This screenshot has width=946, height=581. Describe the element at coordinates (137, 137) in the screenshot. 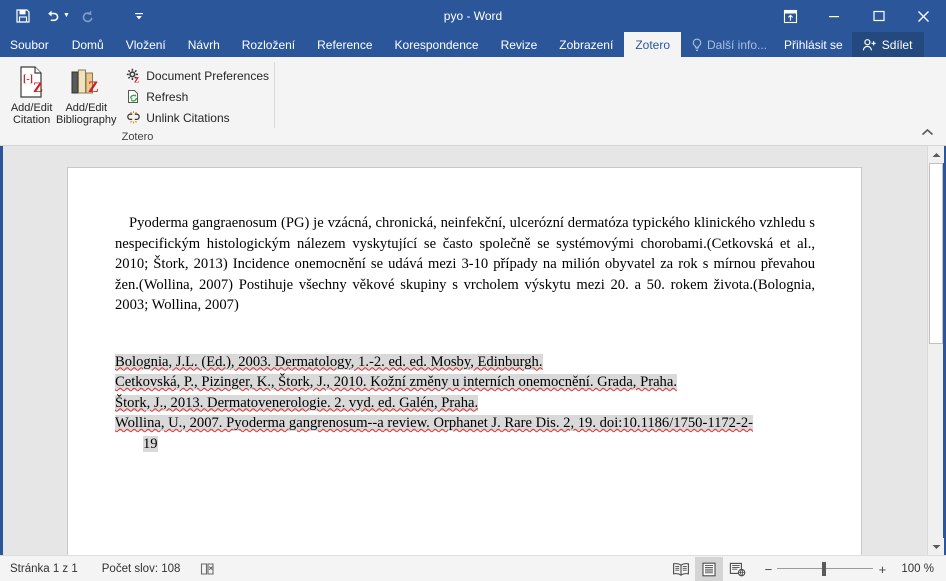

I see `ribbon-group-label: Zotero` at that location.